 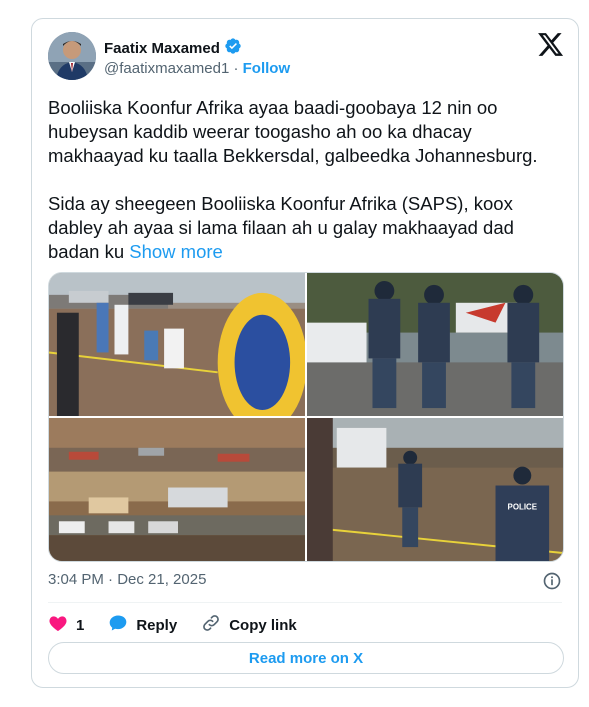 What do you see at coordinates (551, 45) in the screenshot?
I see `x-logo-icon` at bounding box center [551, 45].